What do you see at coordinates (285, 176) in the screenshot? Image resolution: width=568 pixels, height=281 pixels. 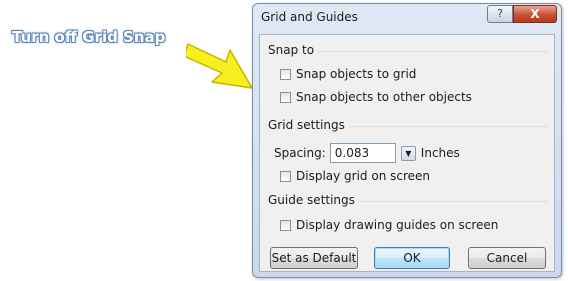 I see `display-grid-checkbox` at bounding box center [285, 176].